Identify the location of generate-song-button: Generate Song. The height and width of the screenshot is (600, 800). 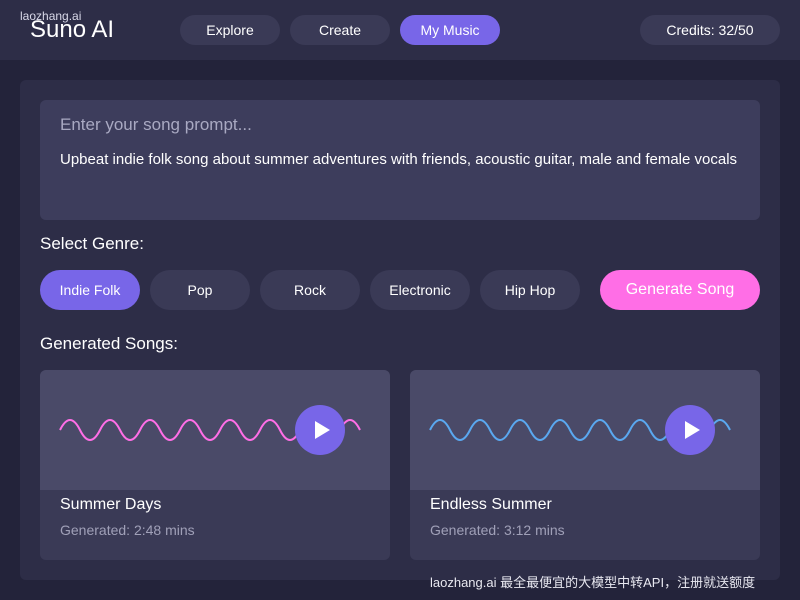
(680, 290).